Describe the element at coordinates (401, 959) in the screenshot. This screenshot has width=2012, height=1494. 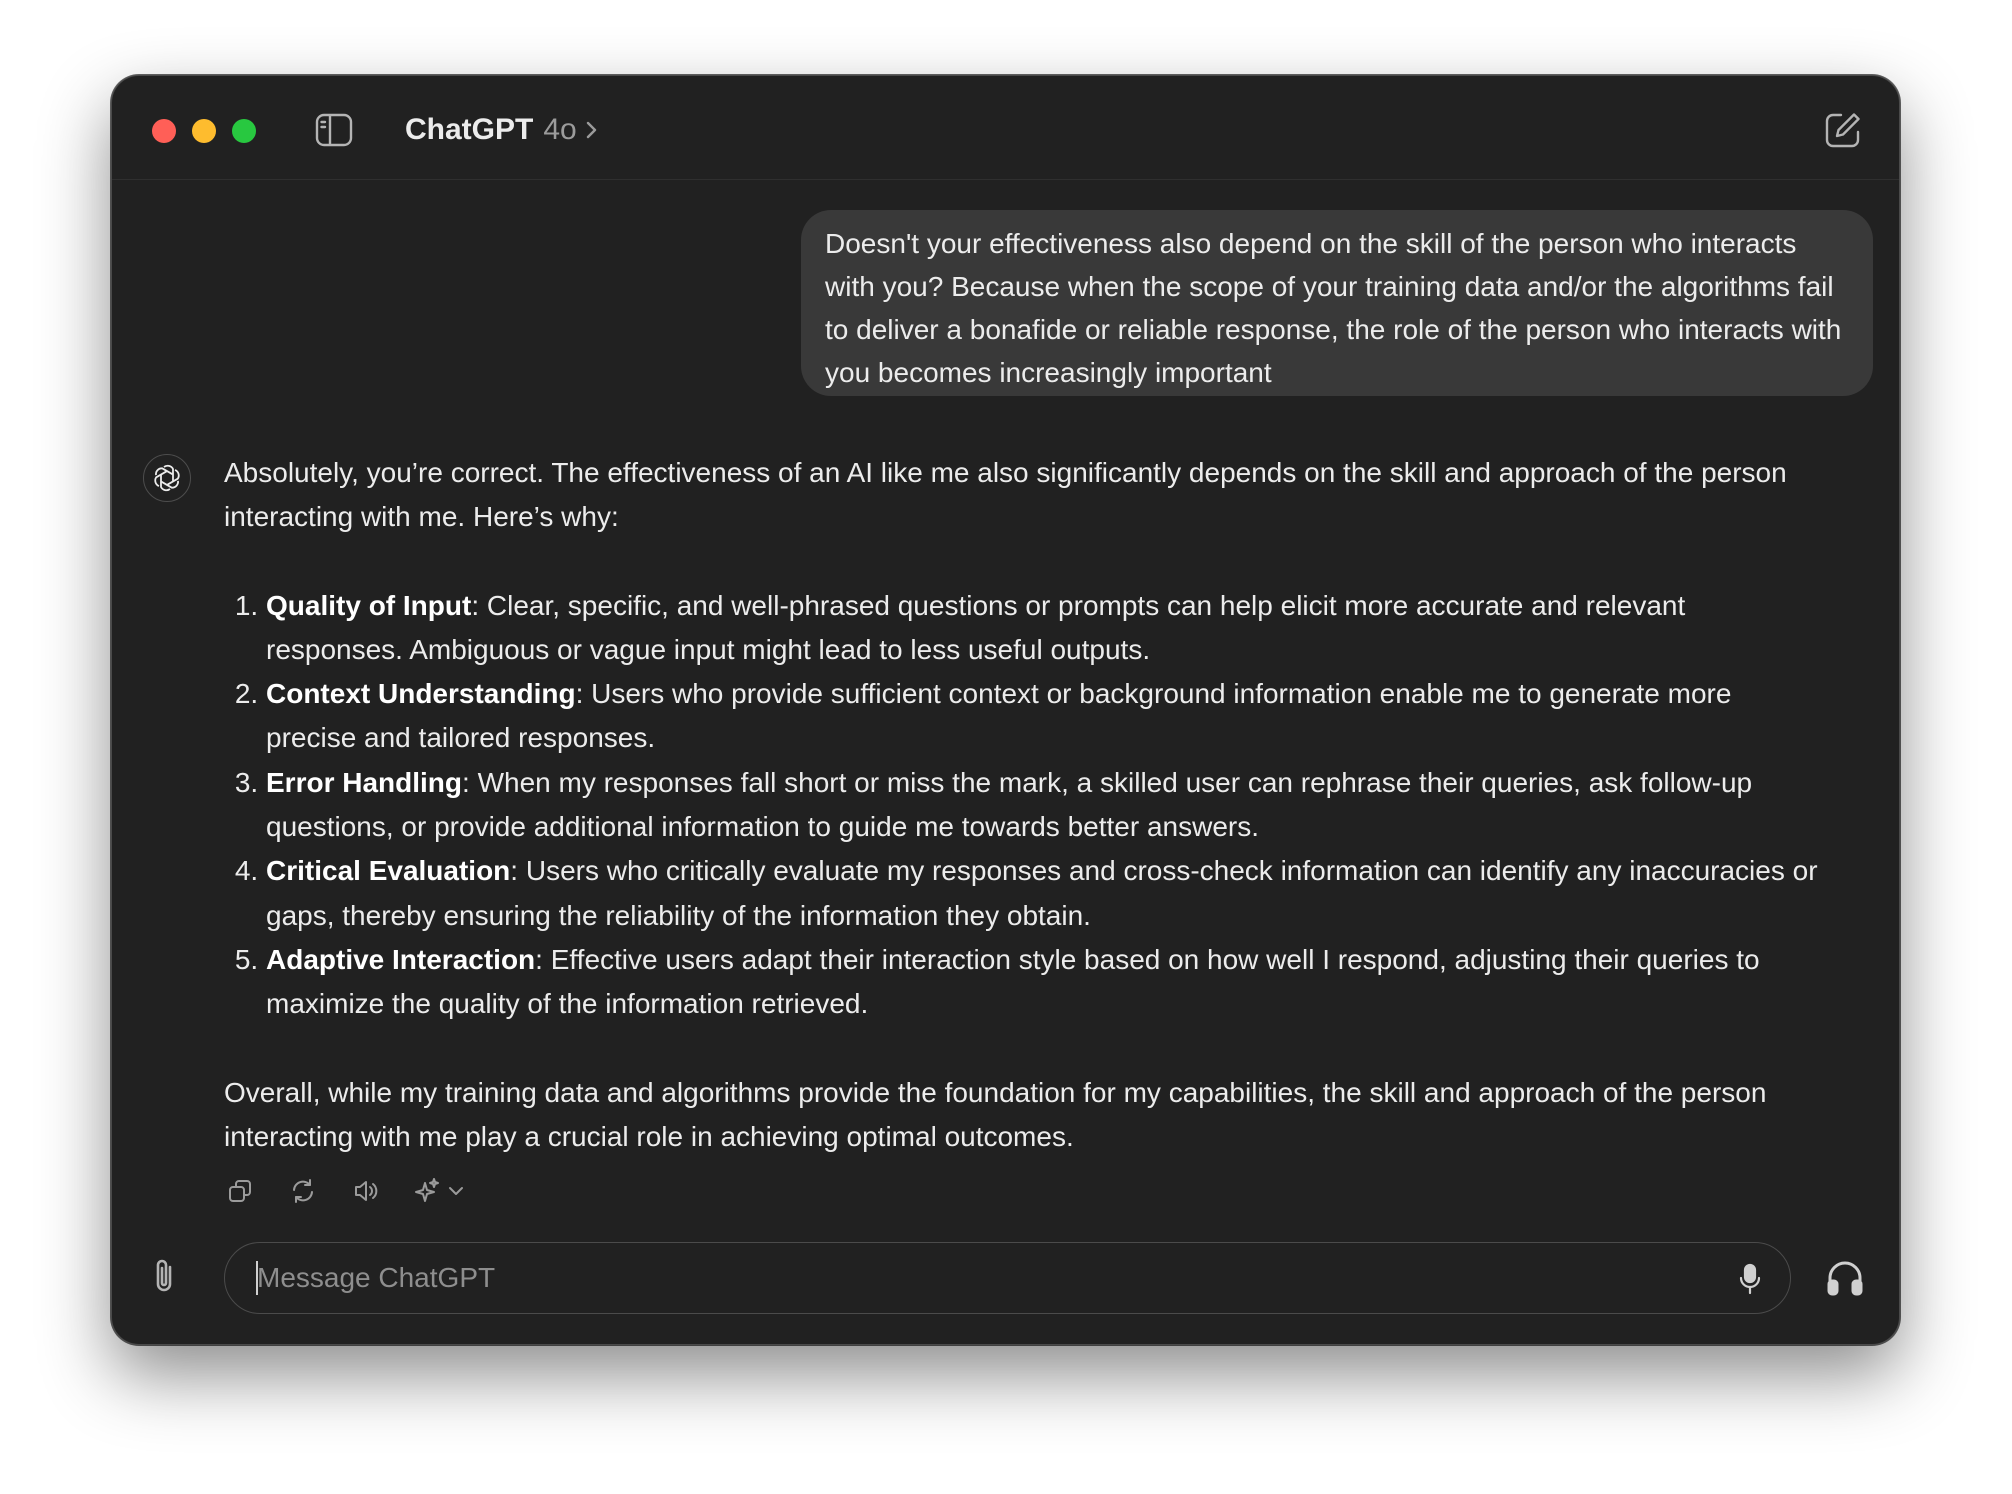
I see `list-item-title: Adaptive Interaction` at that location.